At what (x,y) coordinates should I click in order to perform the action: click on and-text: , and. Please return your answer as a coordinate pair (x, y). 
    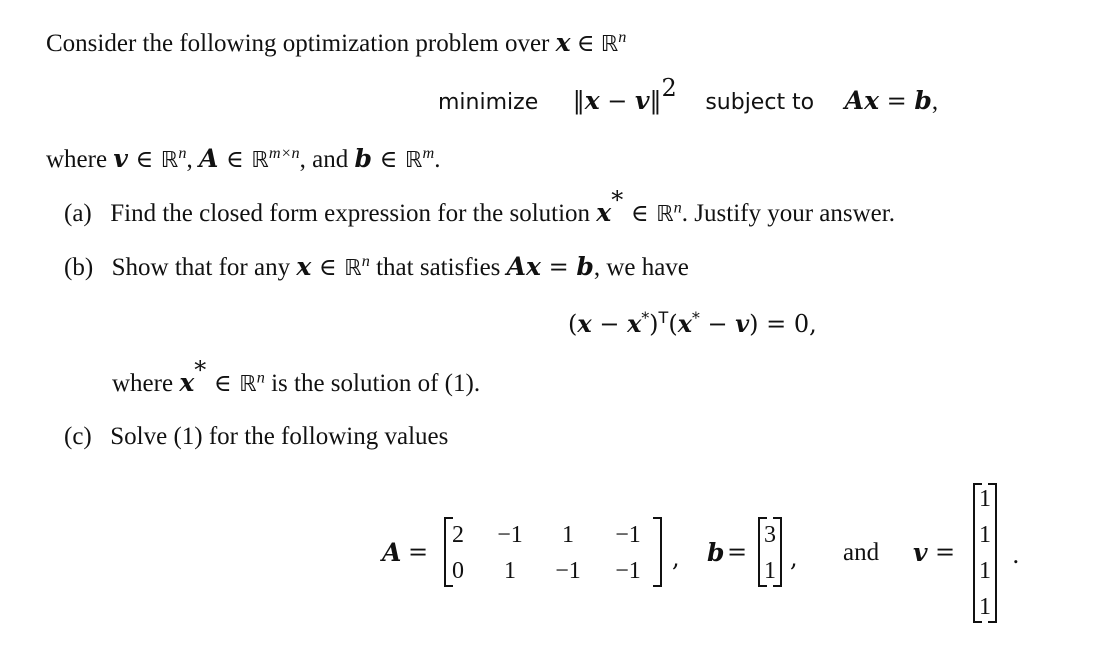
    Looking at the image, I should click on (327, 159).